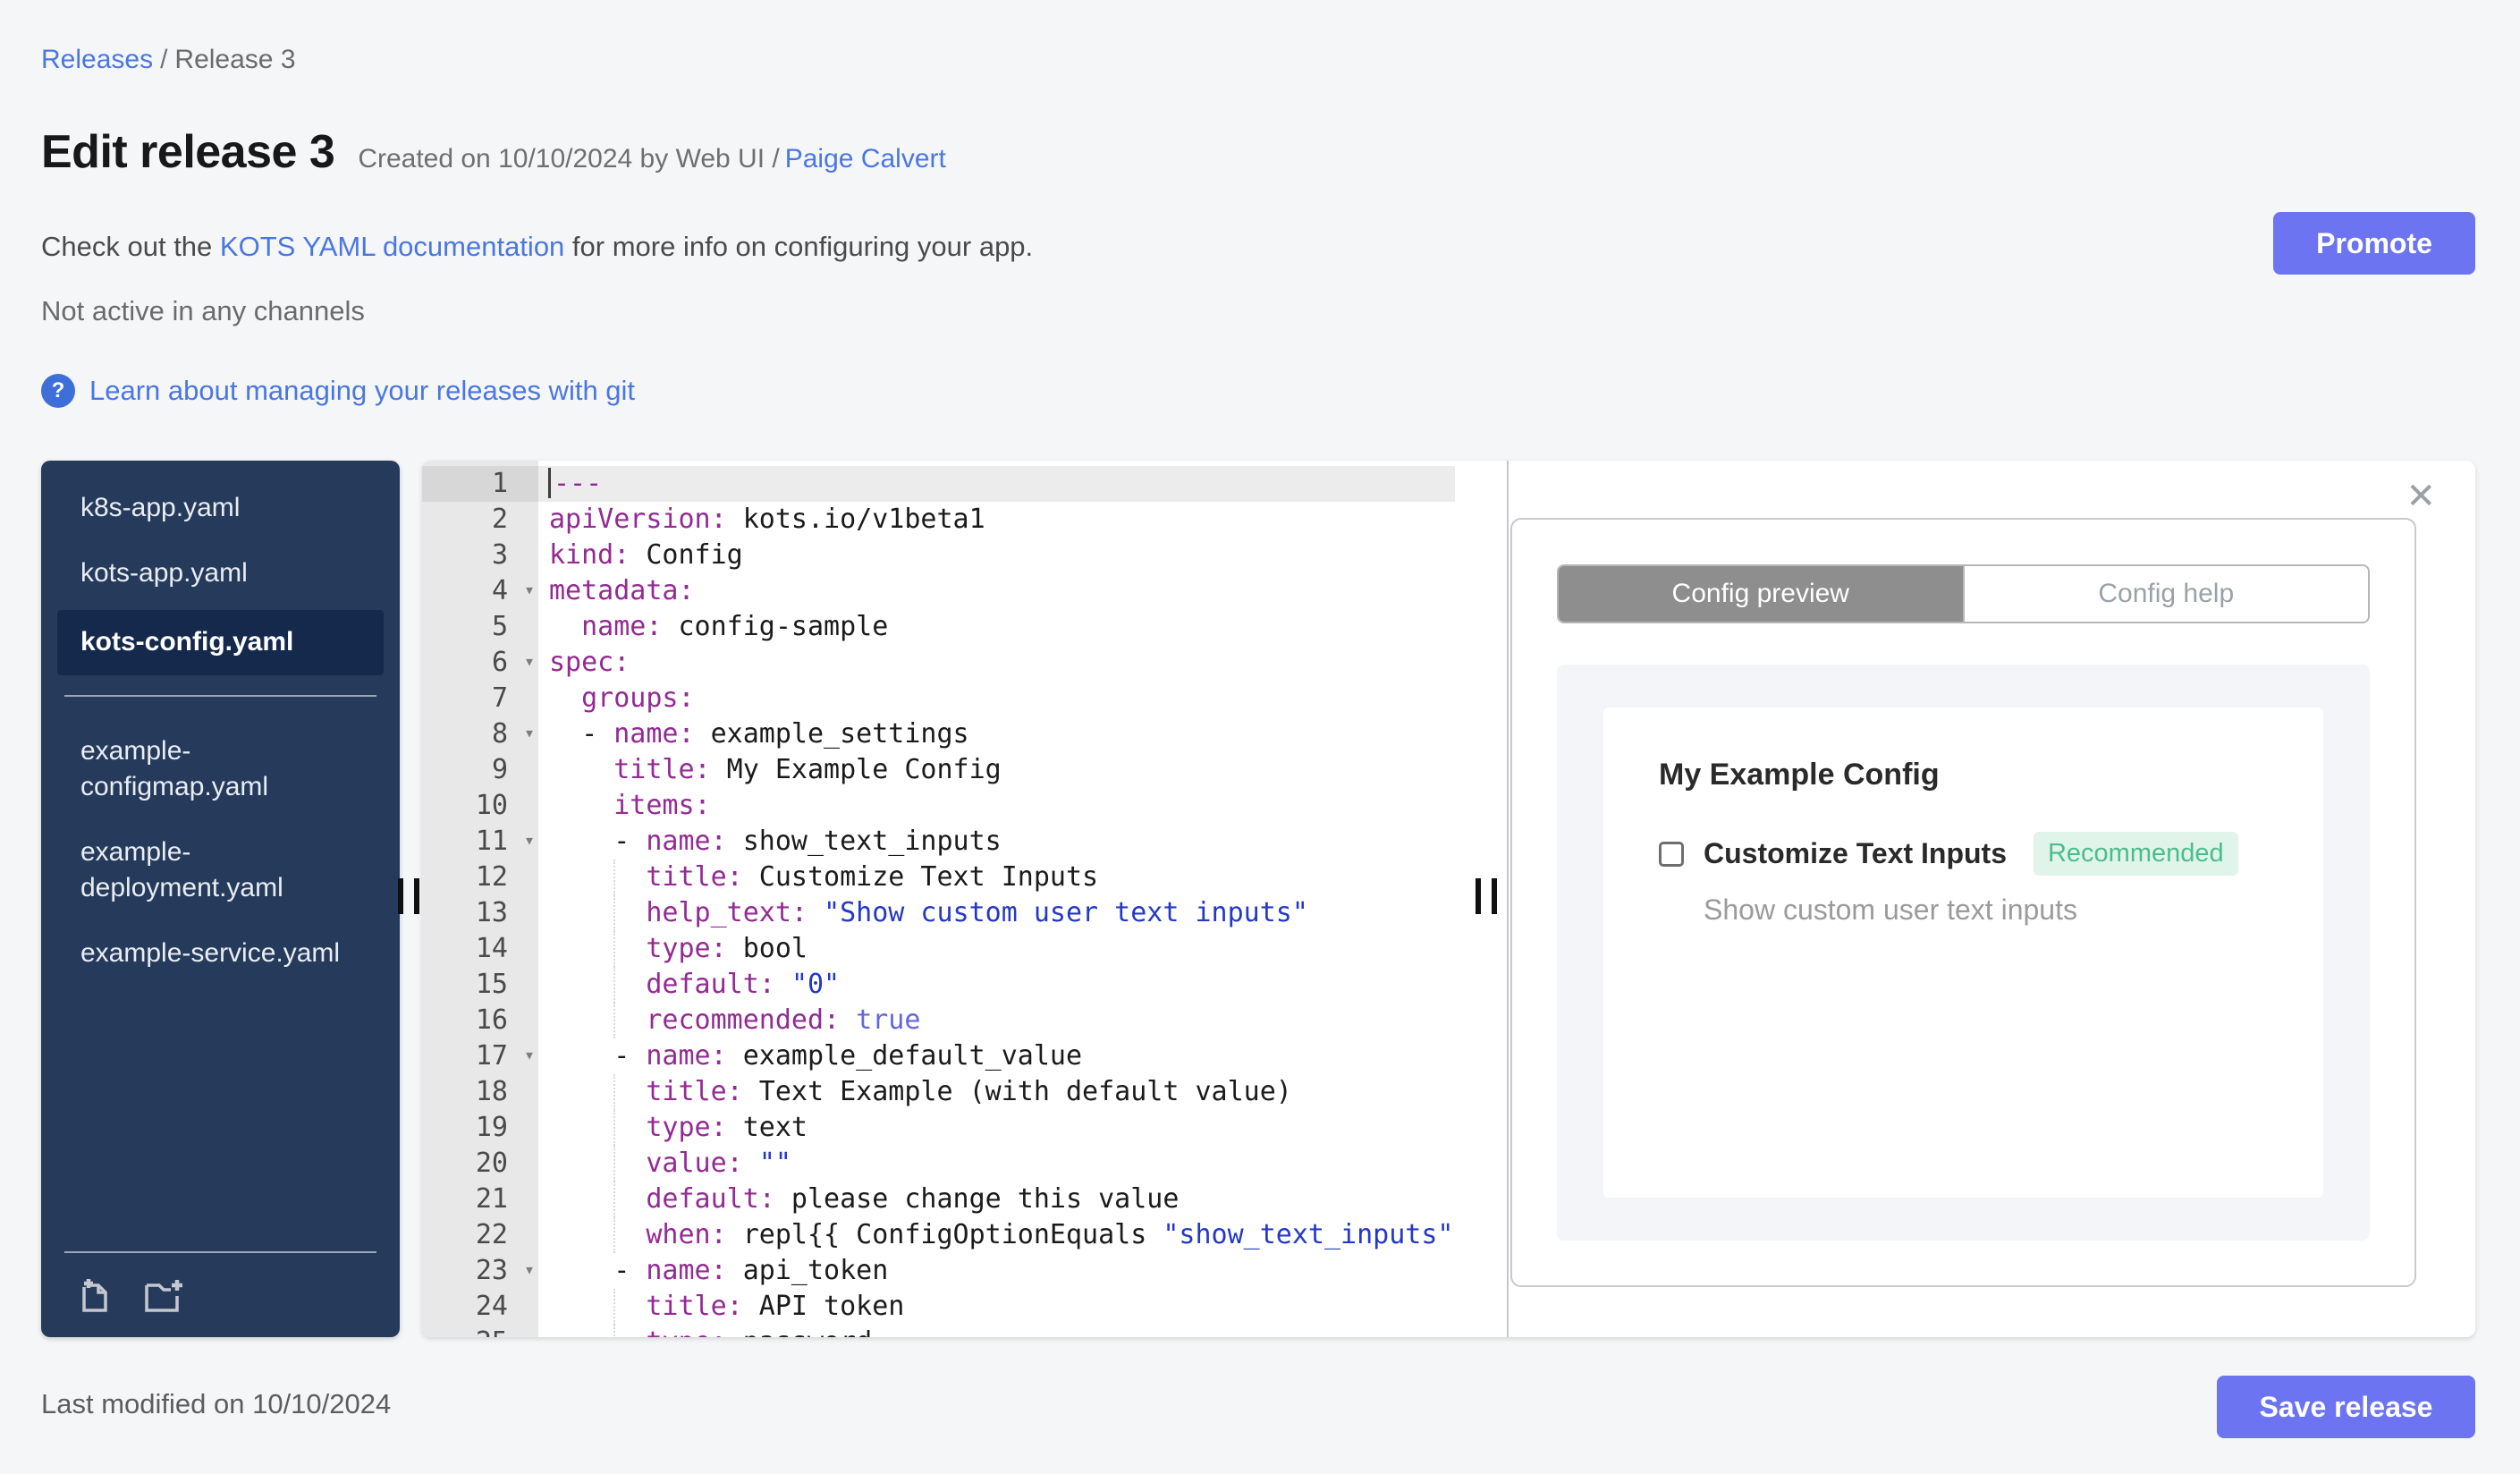 The height and width of the screenshot is (1474, 2520). I want to click on code-line-14: 14 type: bool, so click(965, 949).